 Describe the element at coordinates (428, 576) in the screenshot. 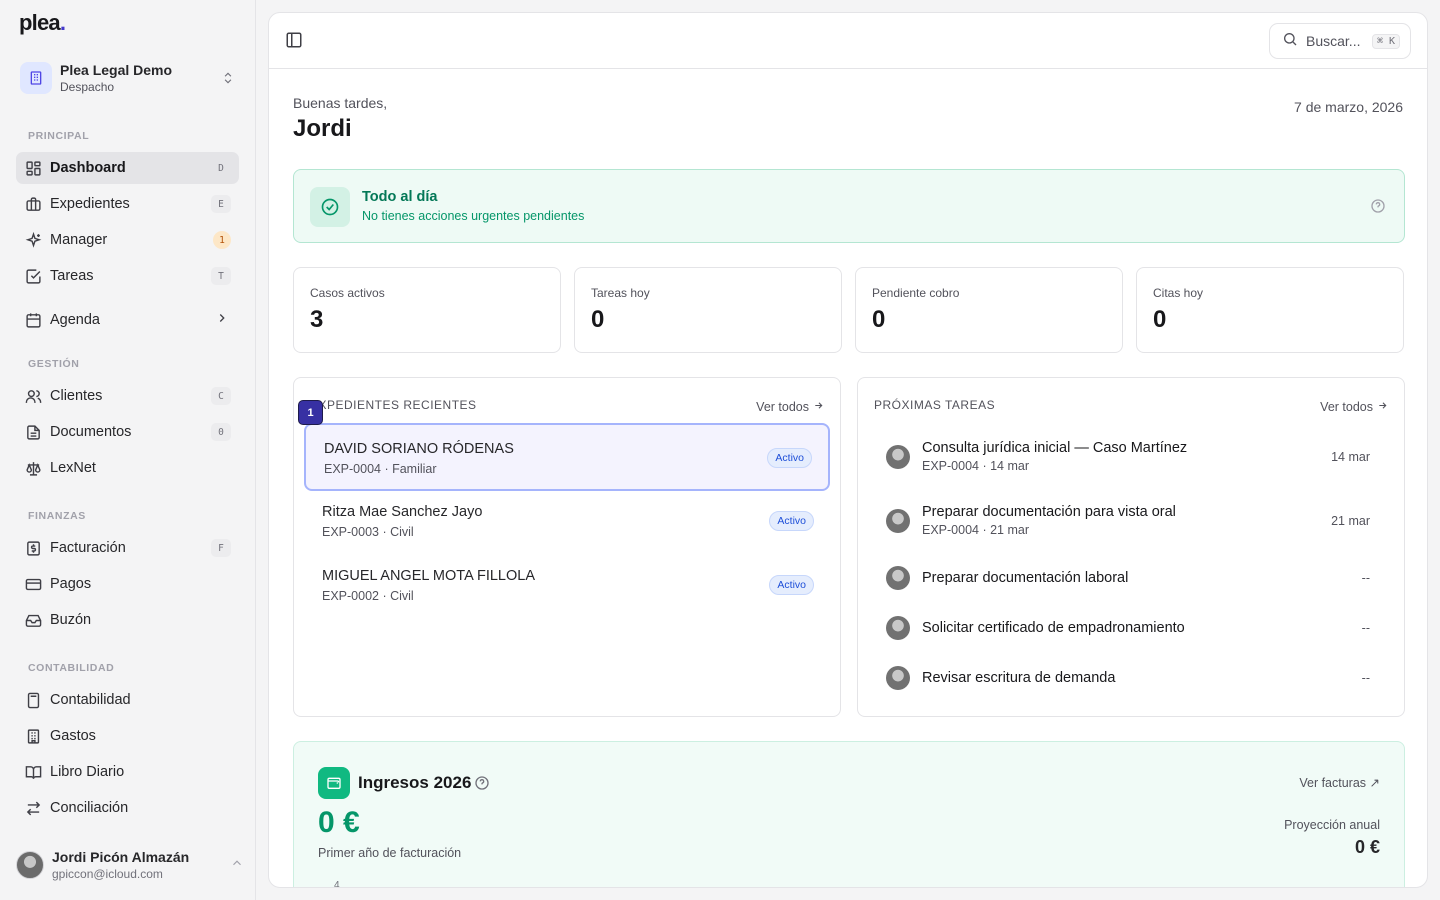

I see `case-client-name: MIGUEL ANGEL MOTA FILLOLA` at that location.